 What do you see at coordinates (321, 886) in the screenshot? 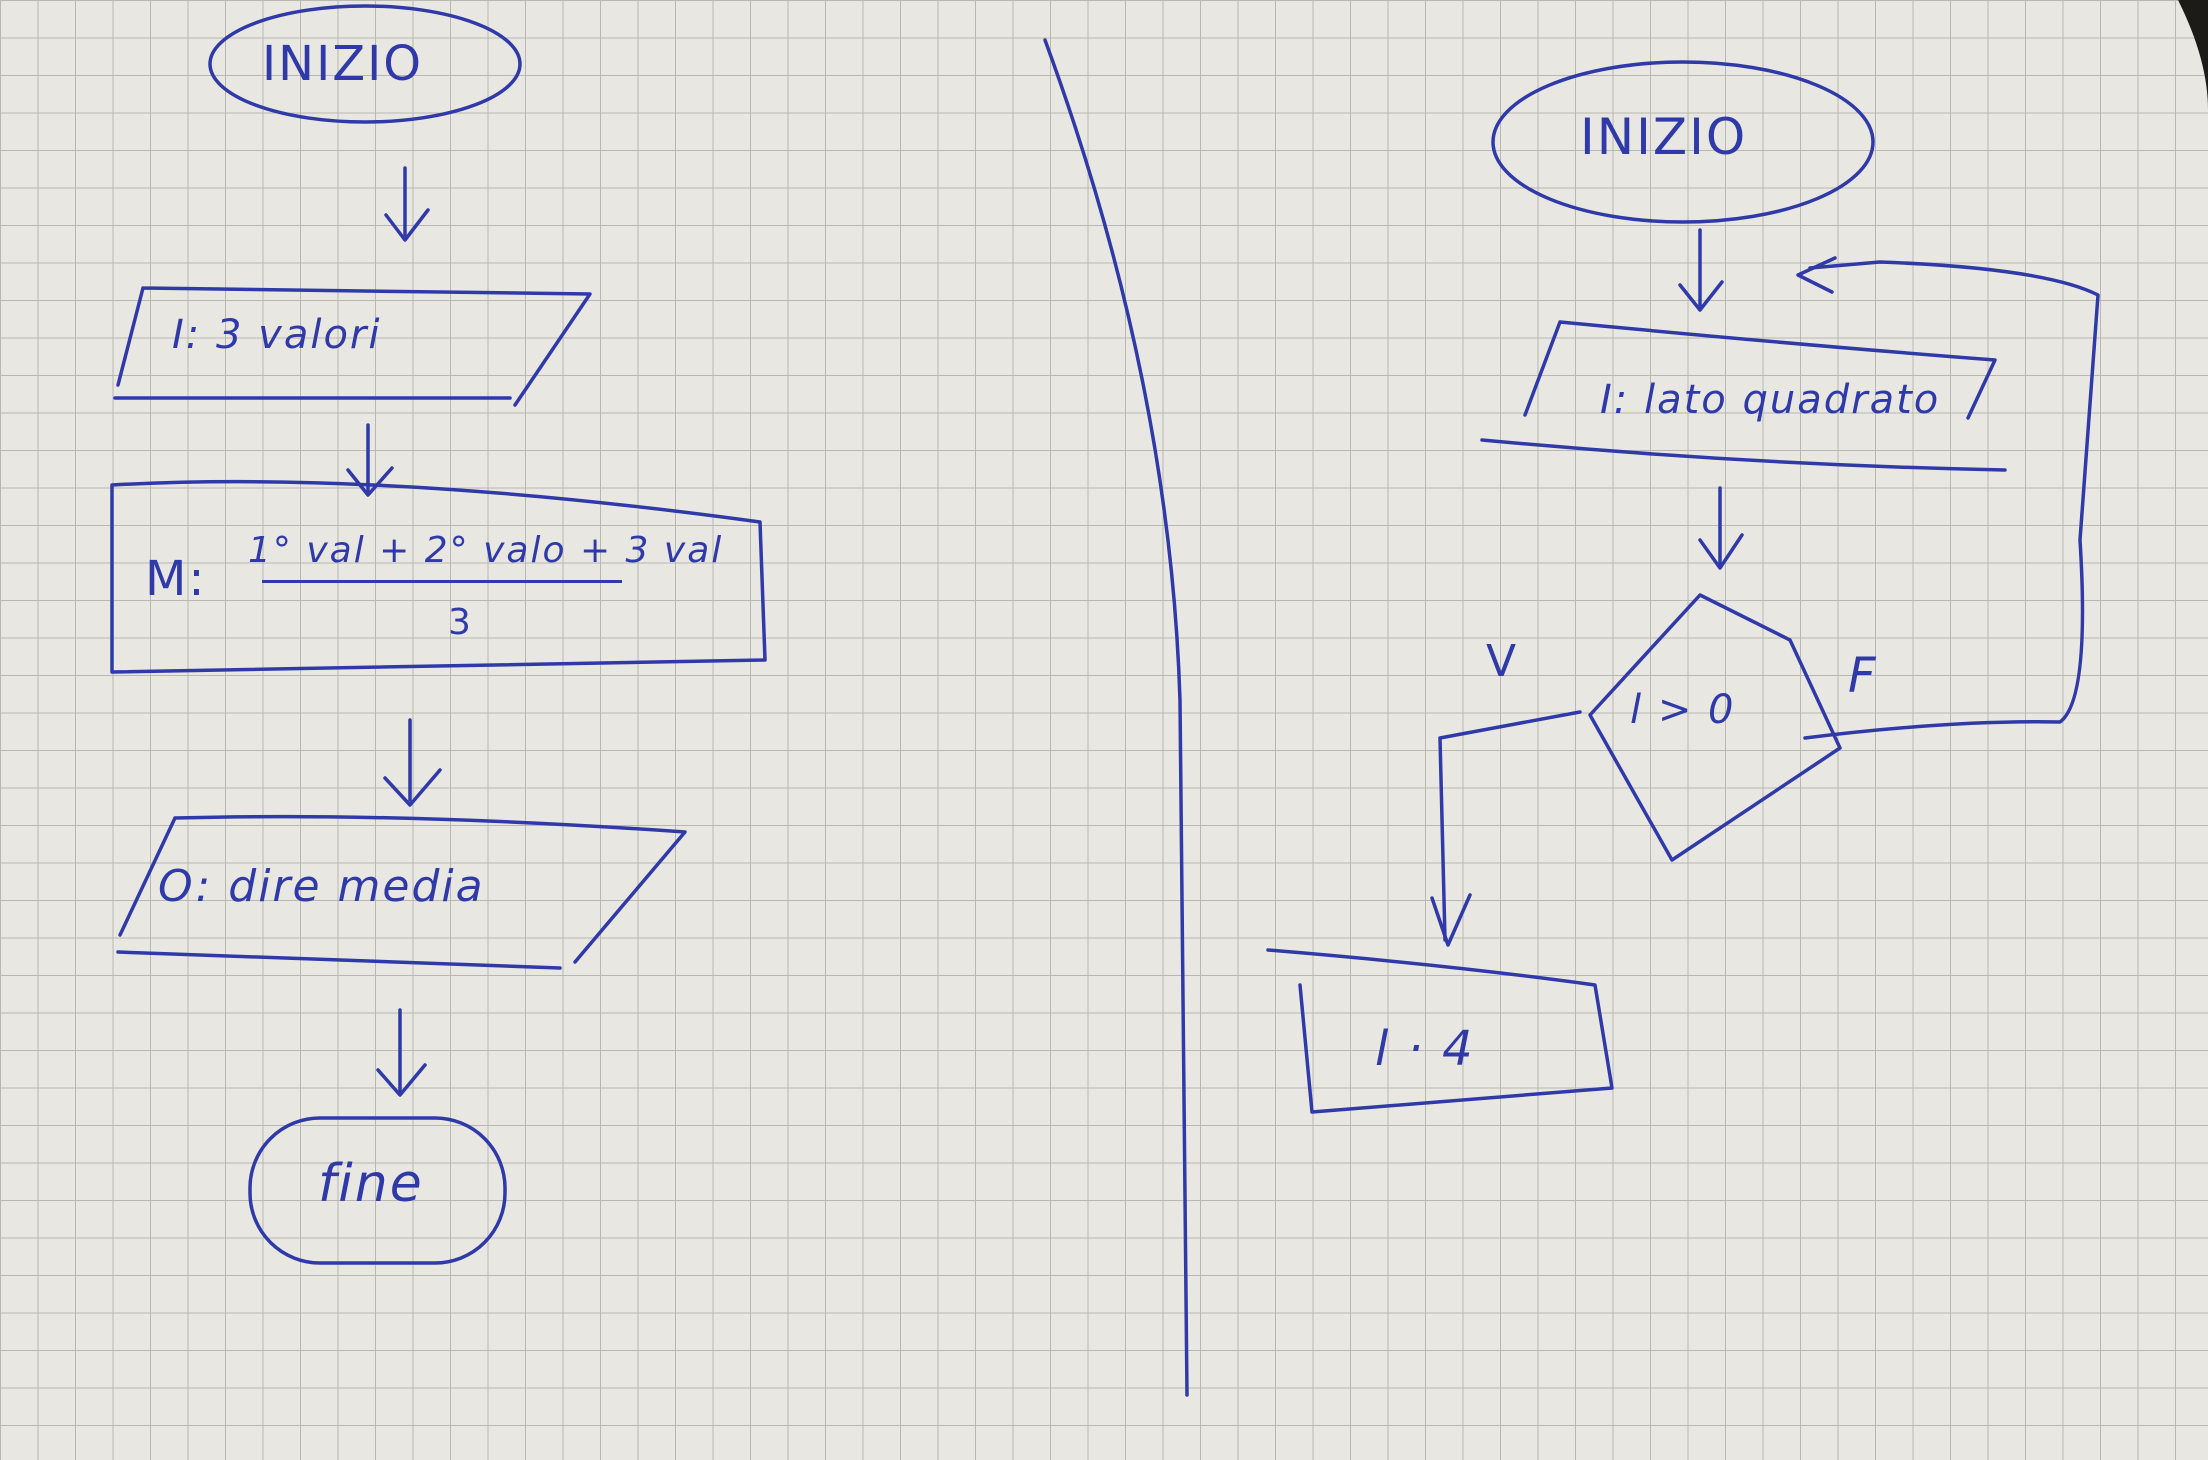
I see `left-output-label: O: dire media` at bounding box center [321, 886].